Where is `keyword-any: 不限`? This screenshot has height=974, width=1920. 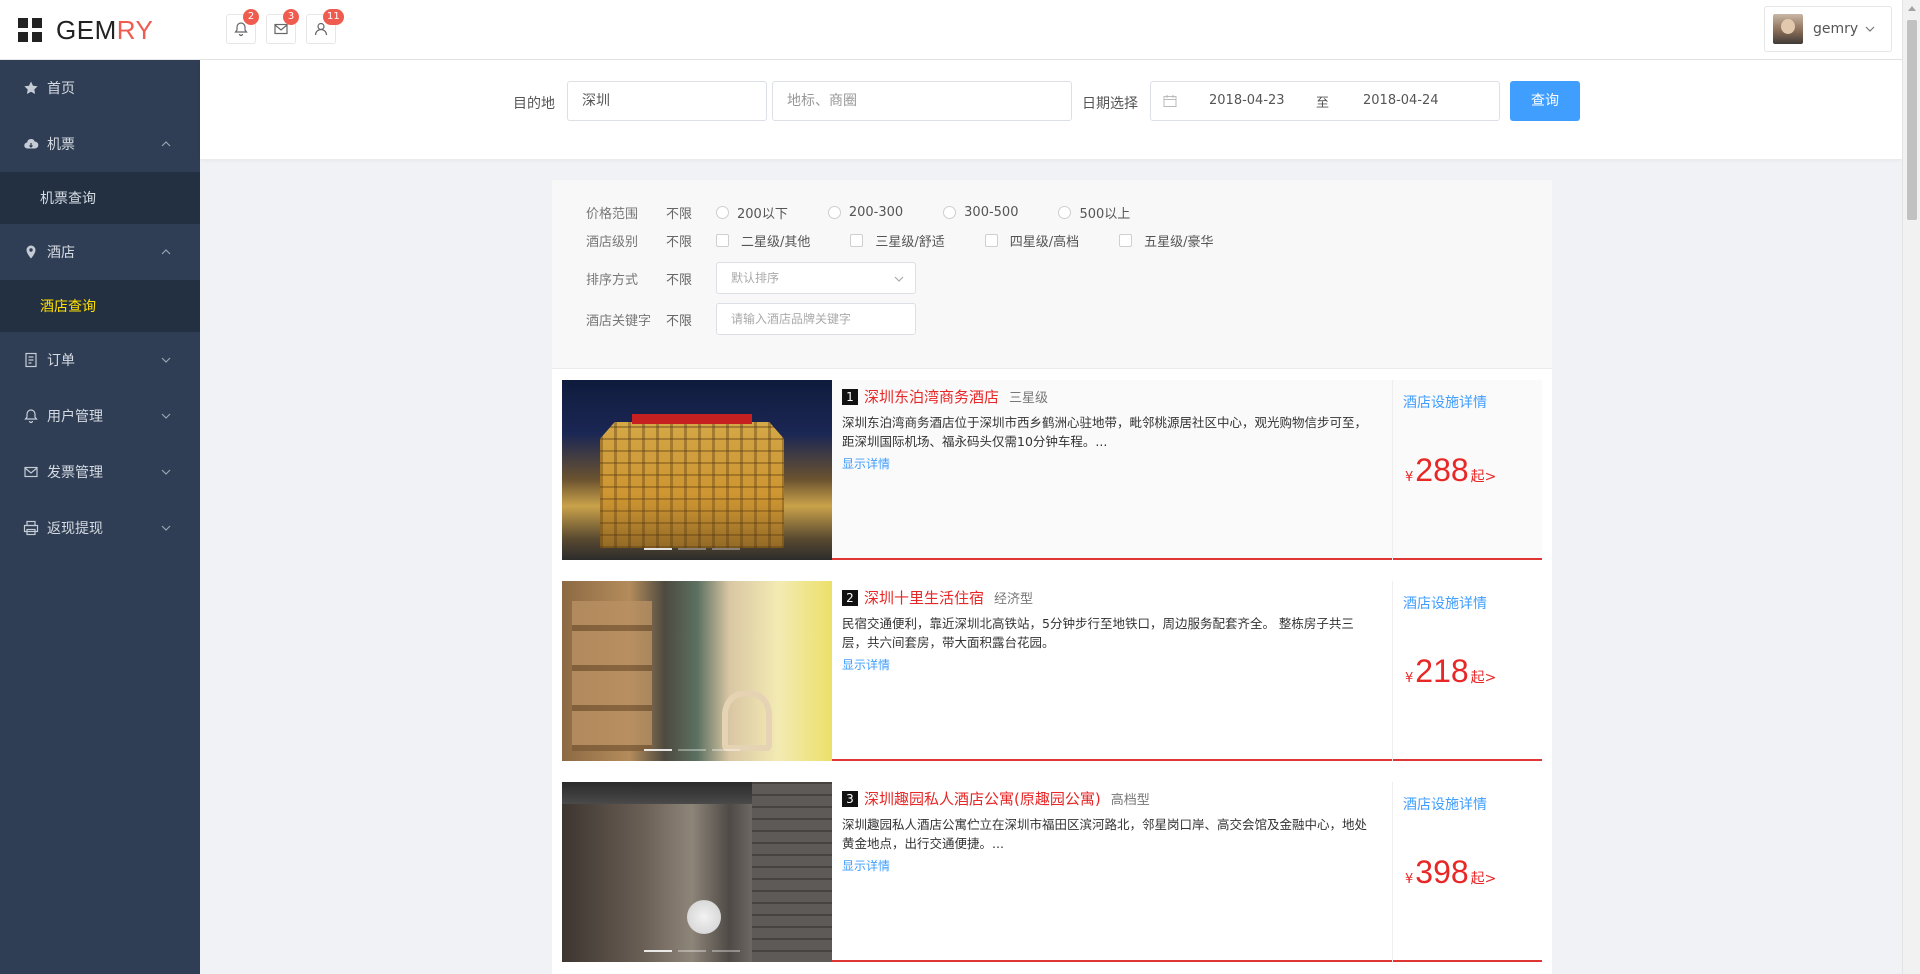 keyword-any: 不限 is located at coordinates (691, 319).